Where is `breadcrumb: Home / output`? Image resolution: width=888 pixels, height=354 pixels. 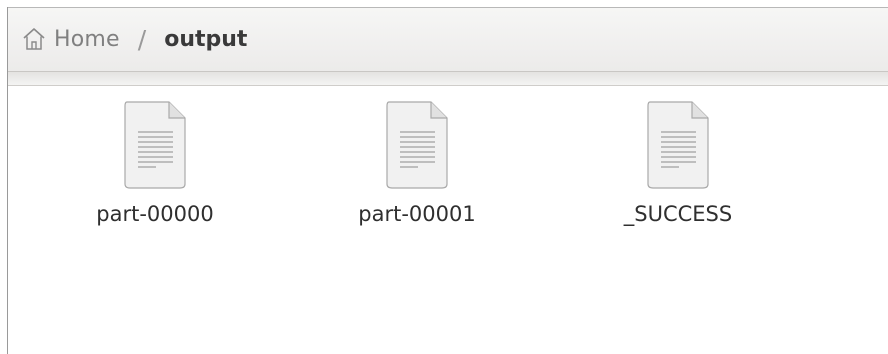
breadcrumb: Home / output is located at coordinates (134, 39).